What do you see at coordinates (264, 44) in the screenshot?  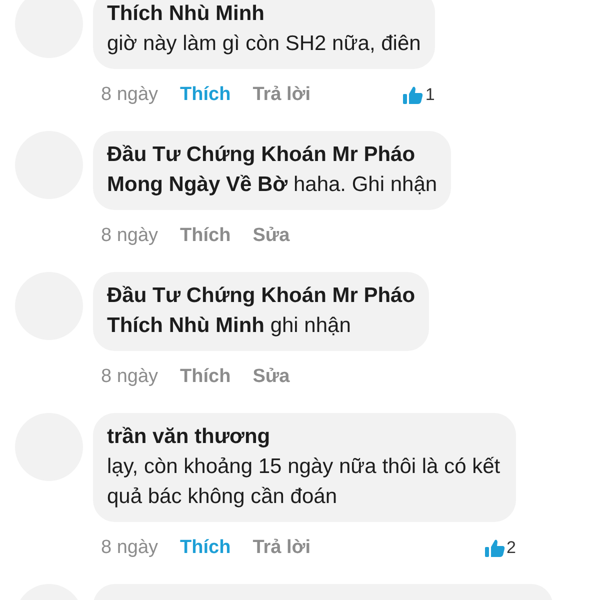 I see `comment-text: giờ này làm gì còn SH2 nữa, điên` at bounding box center [264, 44].